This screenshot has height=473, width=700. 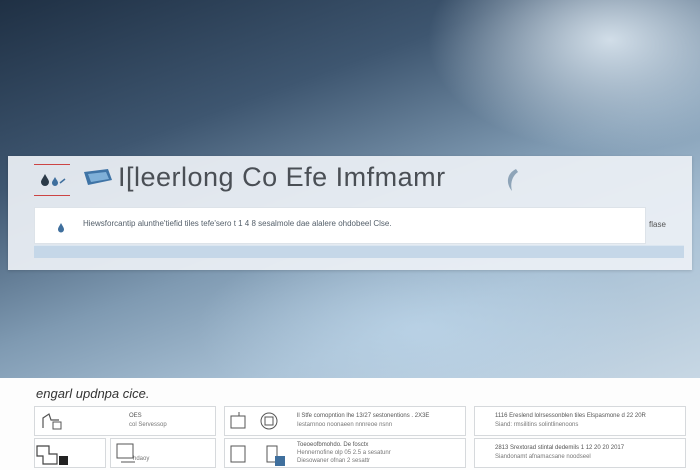 What do you see at coordinates (53, 457) in the screenshot?
I see `document-icon` at bounding box center [53, 457].